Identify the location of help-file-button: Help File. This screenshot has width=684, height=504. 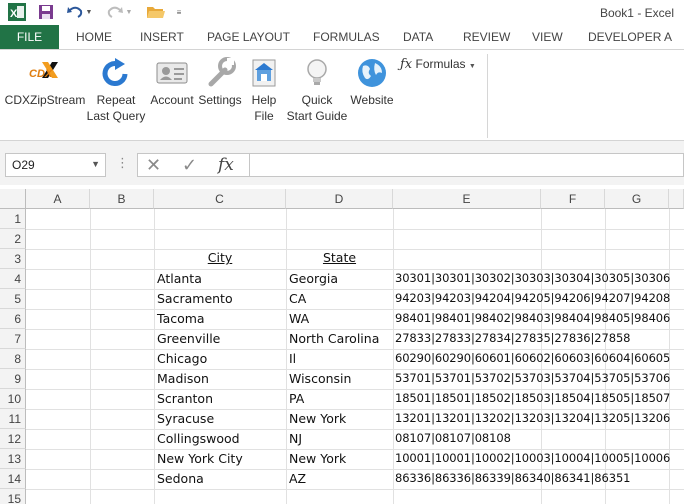
(264, 90).